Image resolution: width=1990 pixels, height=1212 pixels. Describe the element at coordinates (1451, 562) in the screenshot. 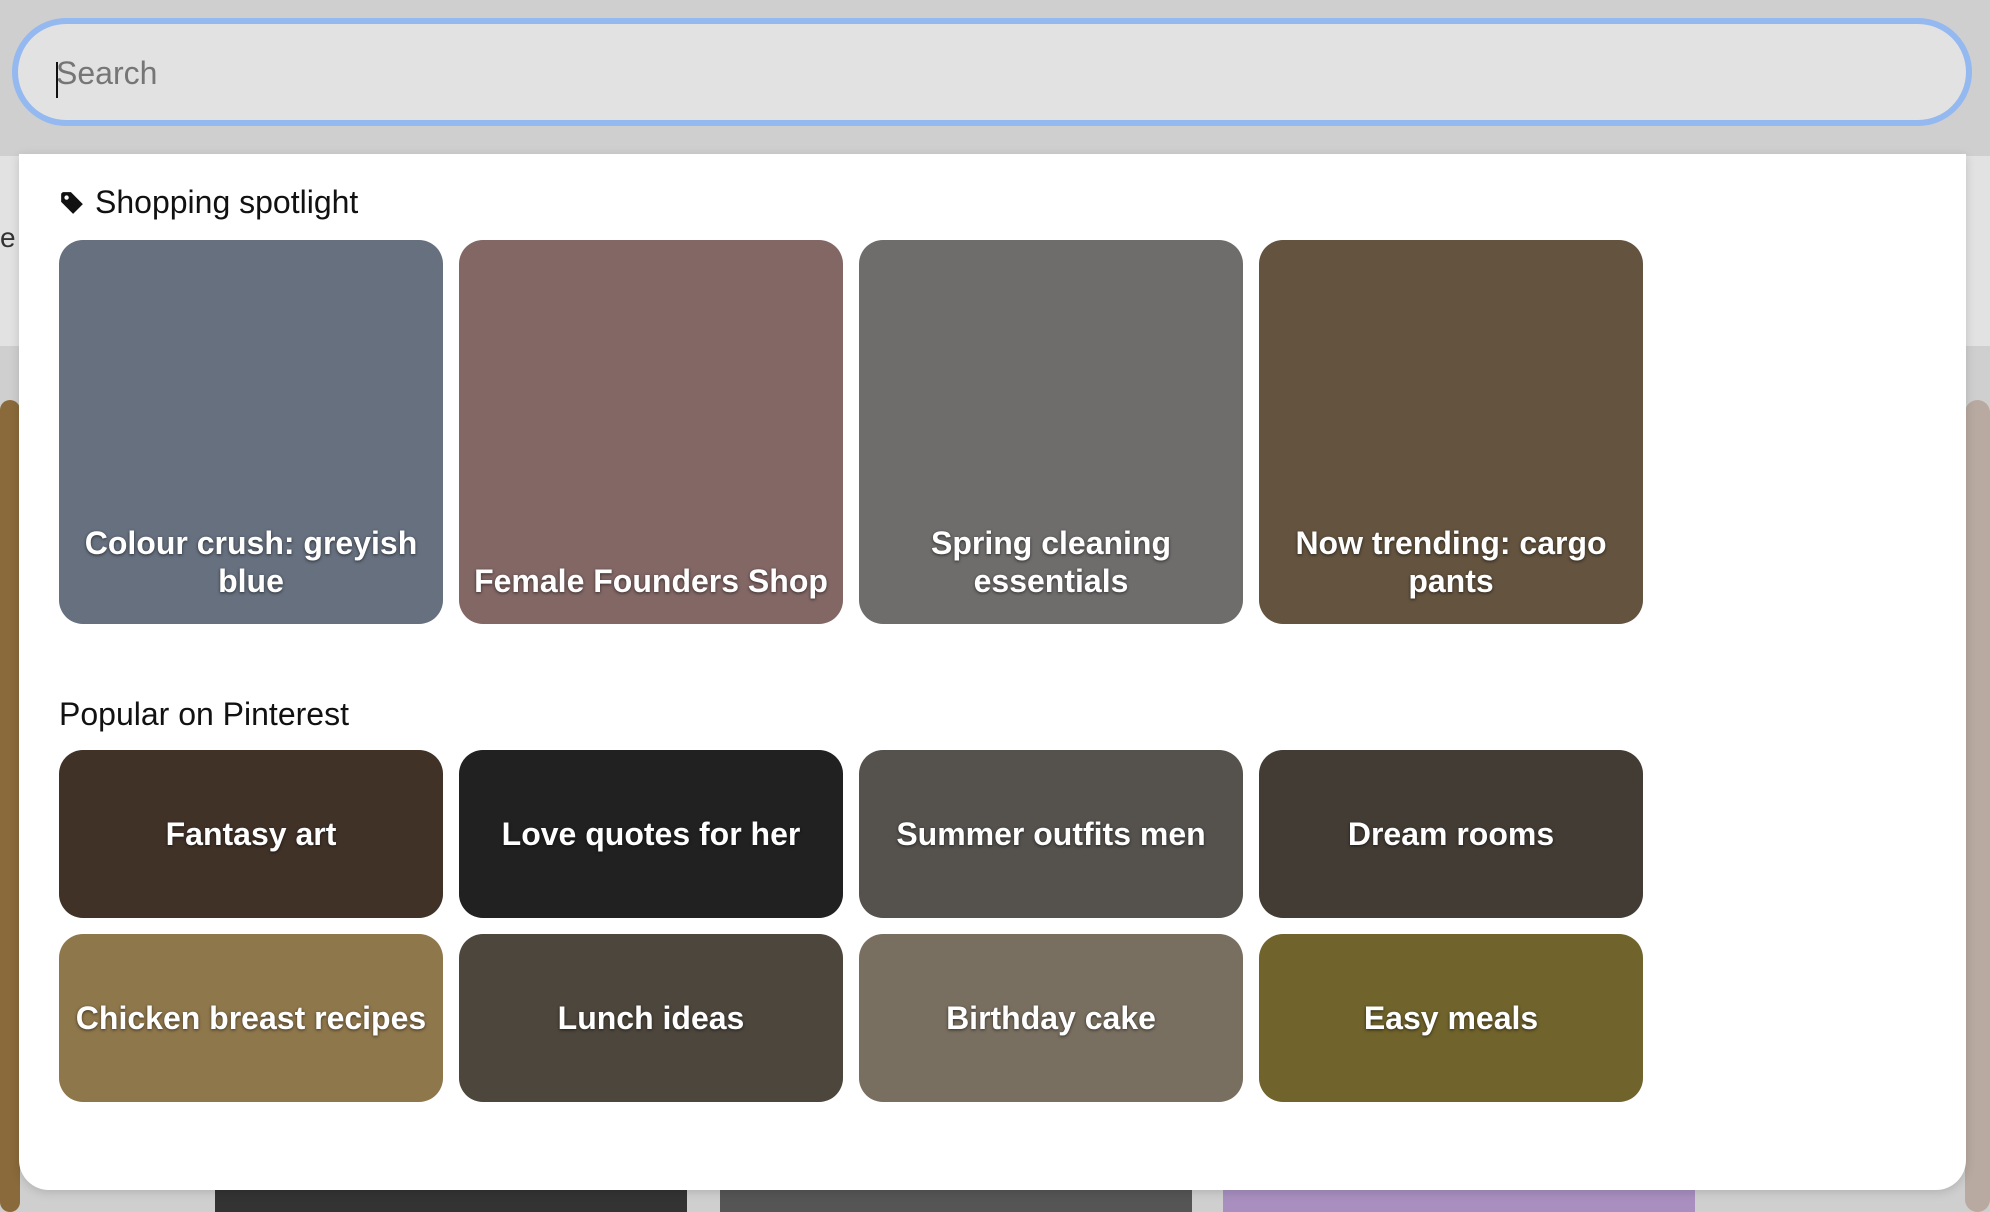

I see `card-label: Now trending: cargo pants` at that location.